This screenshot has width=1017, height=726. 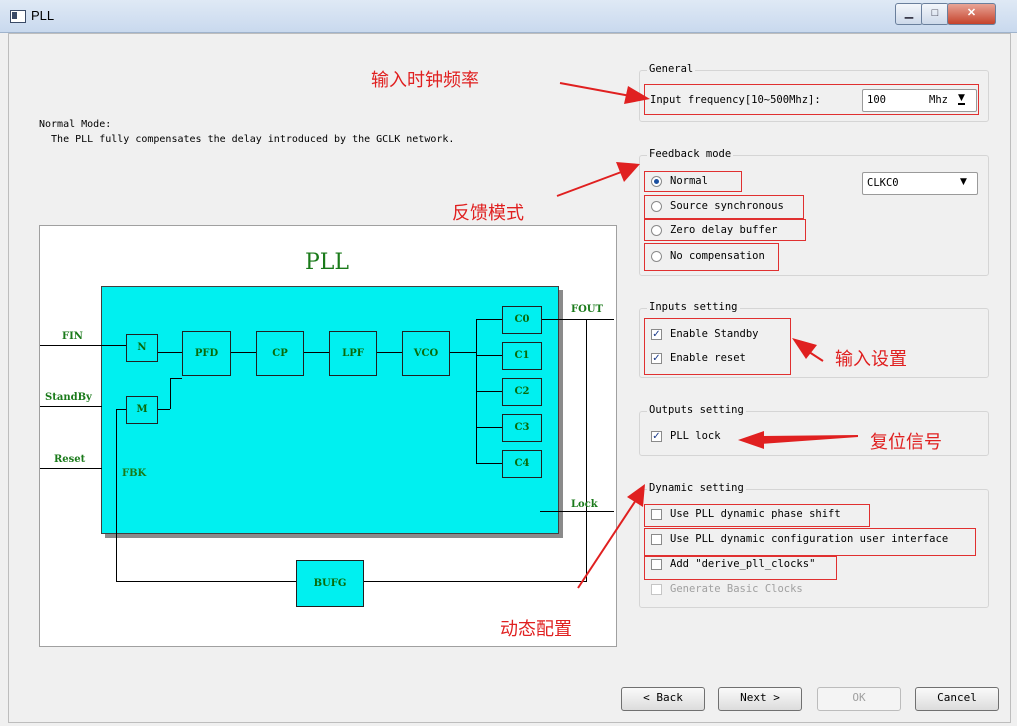 What do you see at coordinates (808, 350) in the screenshot?
I see `arrow-inputs` at bounding box center [808, 350].